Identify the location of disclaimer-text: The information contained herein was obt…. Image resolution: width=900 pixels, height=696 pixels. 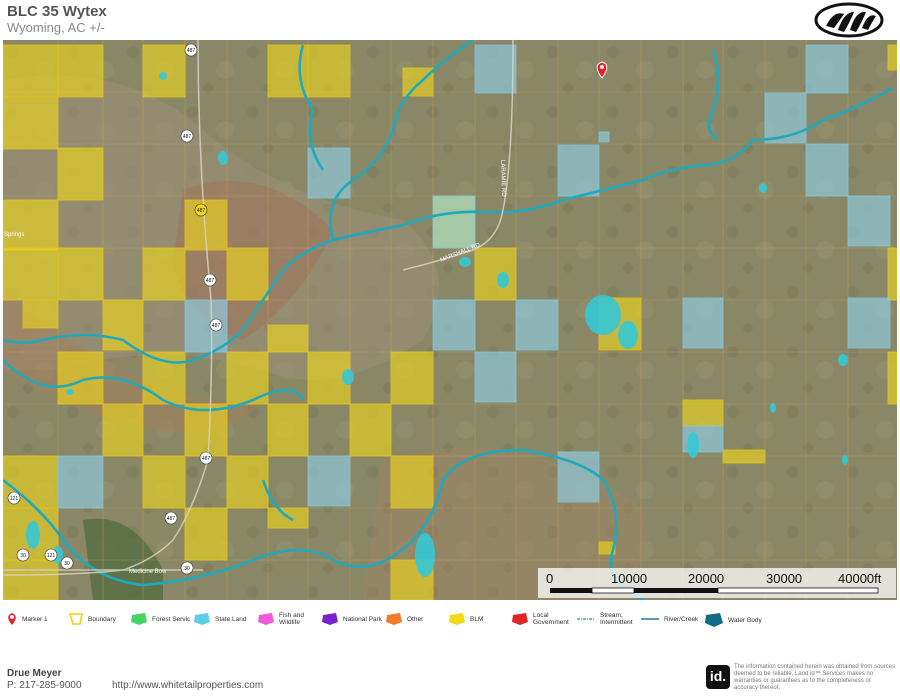
(815, 677).